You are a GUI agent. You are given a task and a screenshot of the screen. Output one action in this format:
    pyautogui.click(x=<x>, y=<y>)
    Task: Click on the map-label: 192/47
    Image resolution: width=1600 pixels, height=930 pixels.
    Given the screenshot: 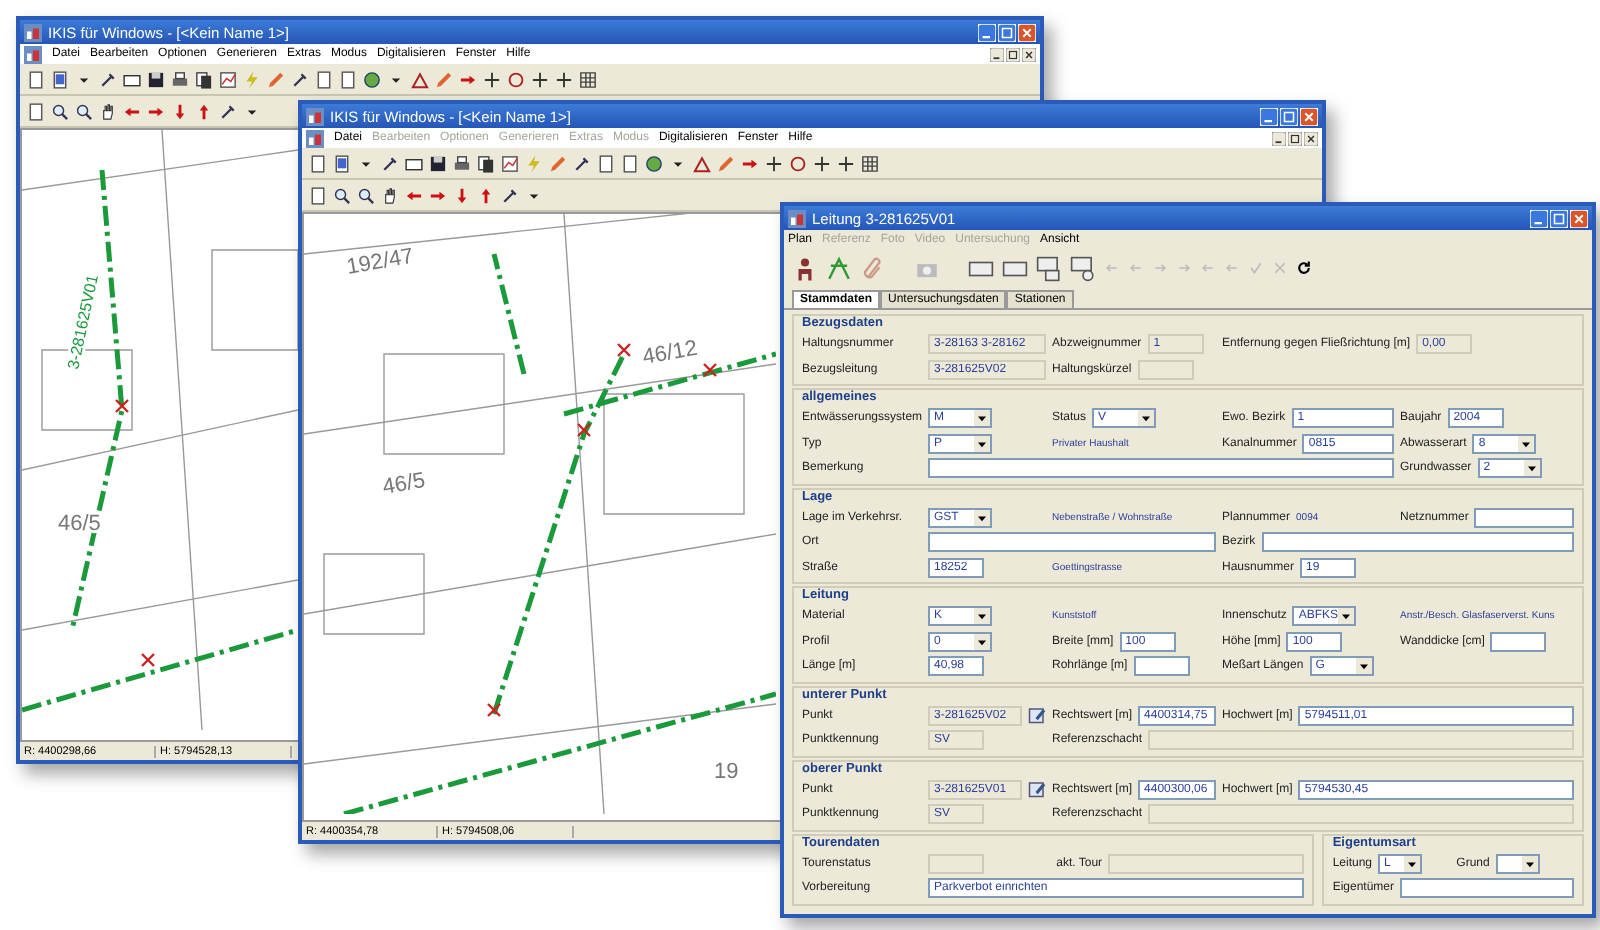 What is the action you would take?
    pyautogui.click(x=380, y=262)
    